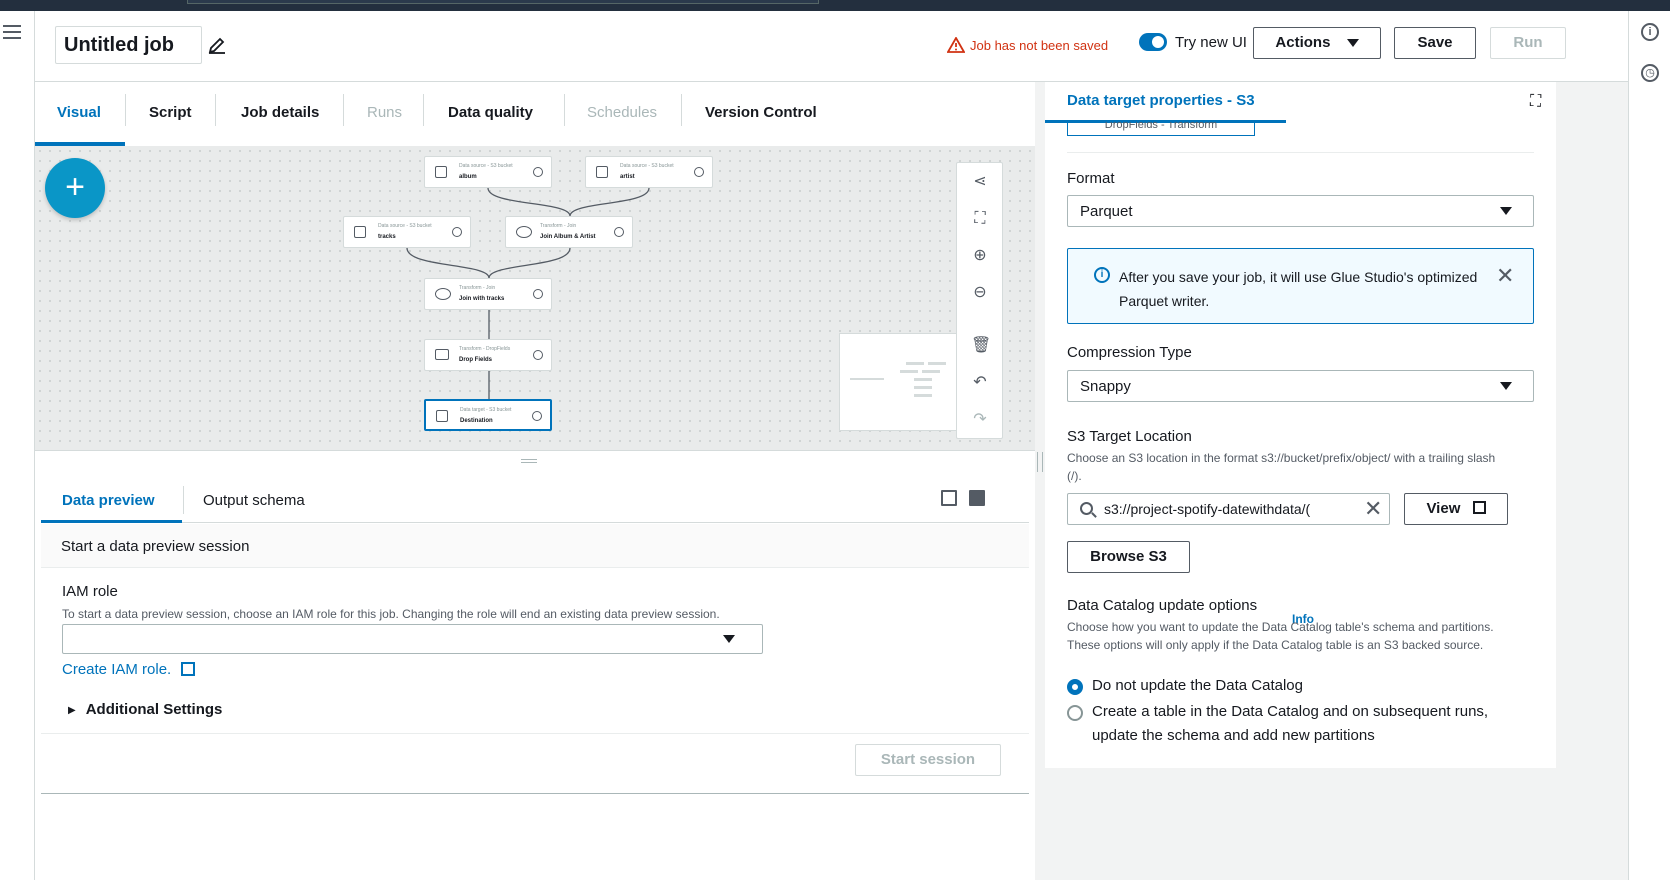 Image resolution: width=1670 pixels, height=880 pixels. What do you see at coordinates (280, 112) in the screenshot?
I see `tab-job-details: Job details` at bounding box center [280, 112].